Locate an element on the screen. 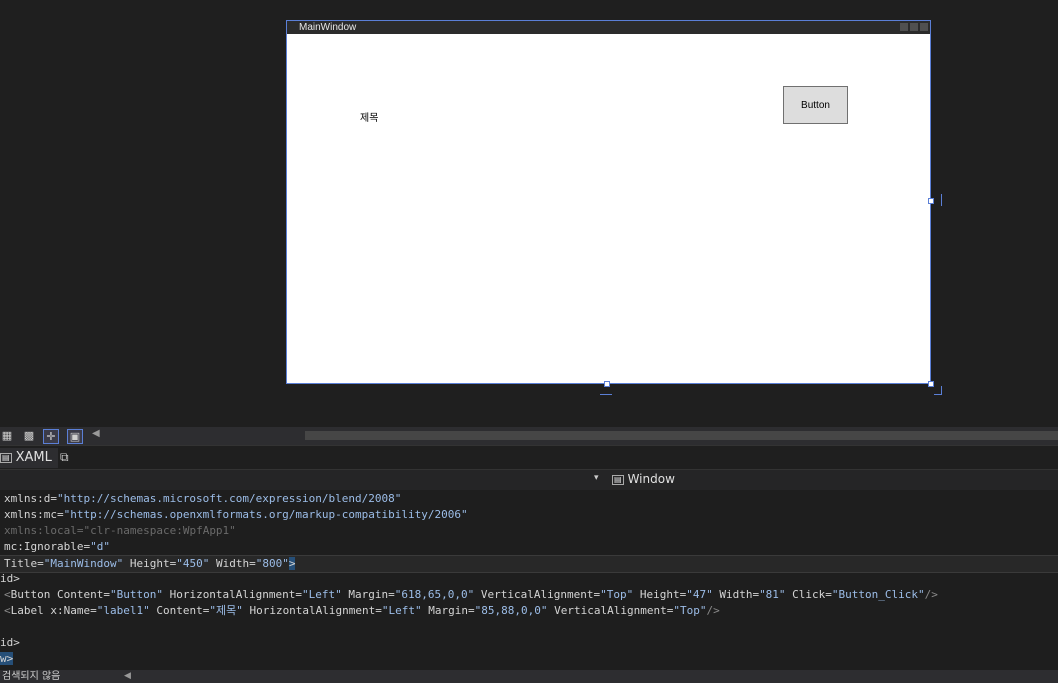 The height and width of the screenshot is (683, 1058). popout-icon: ⧉ is located at coordinates (64, 457).